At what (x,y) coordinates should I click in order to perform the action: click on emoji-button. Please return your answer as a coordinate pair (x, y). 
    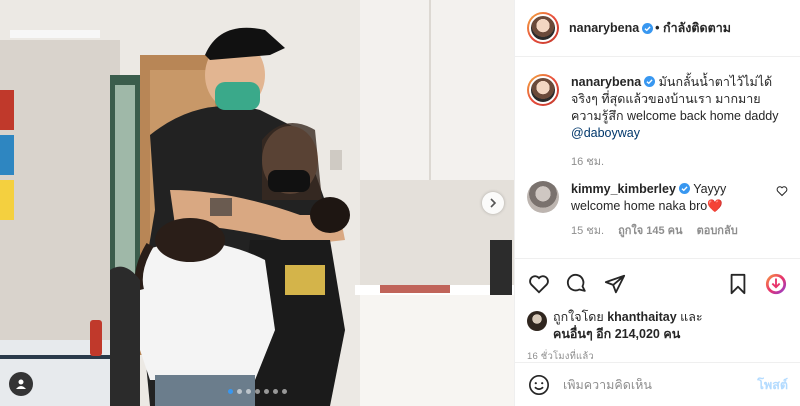
    Looking at the image, I should click on (539, 385).